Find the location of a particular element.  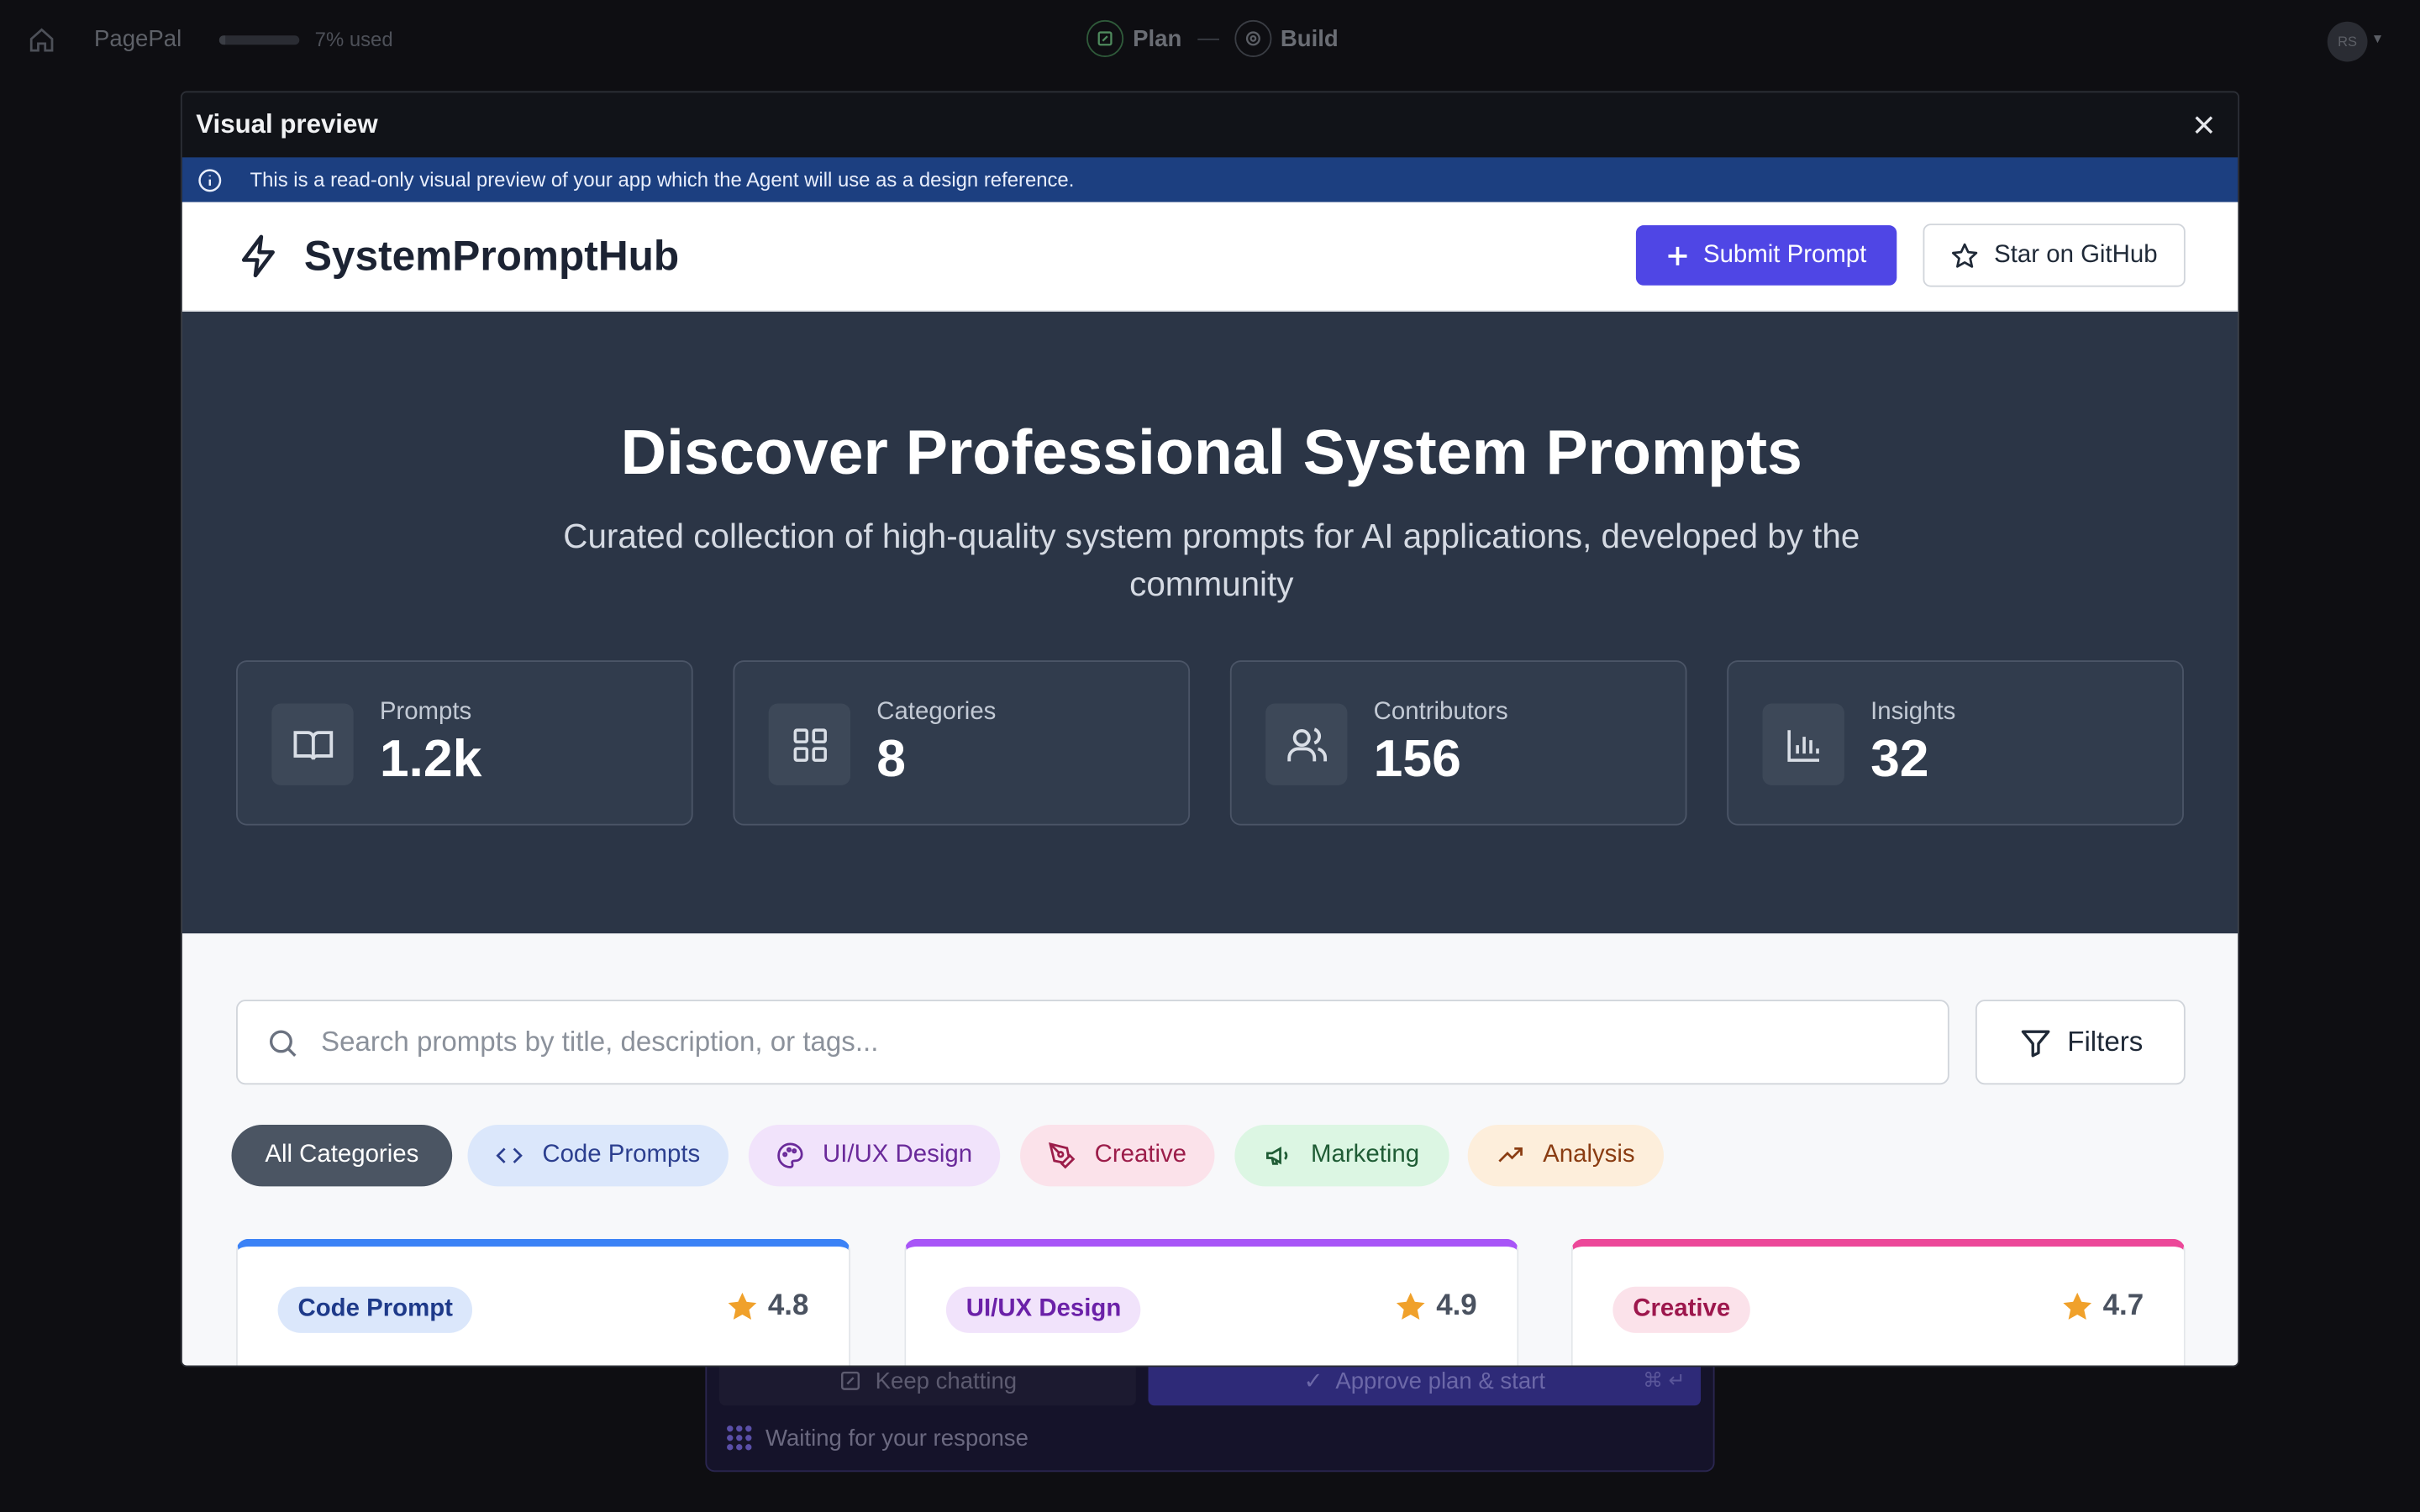

close-button is located at coordinates (2204, 124).